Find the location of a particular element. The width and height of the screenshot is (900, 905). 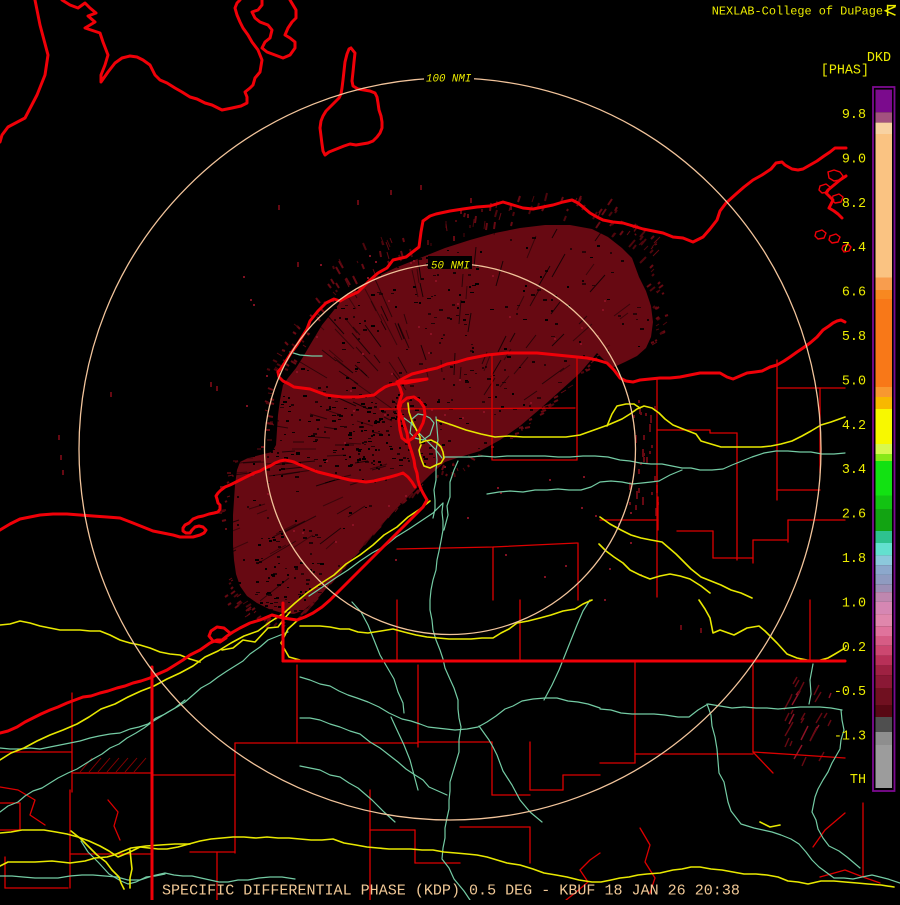

svg-text: 8.2 is located at coordinates (854, 204).